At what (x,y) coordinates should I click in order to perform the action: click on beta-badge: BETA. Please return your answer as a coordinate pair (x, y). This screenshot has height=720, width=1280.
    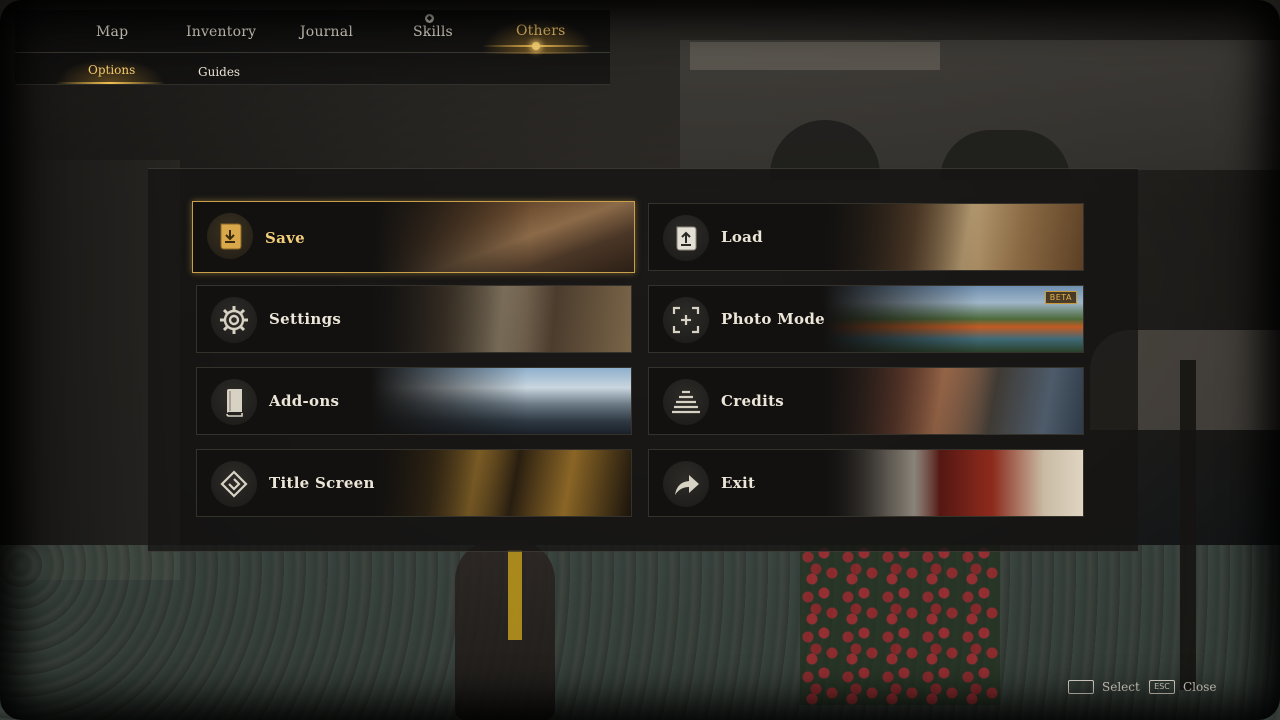
    Looking at the image, I should click on (1060, 297).